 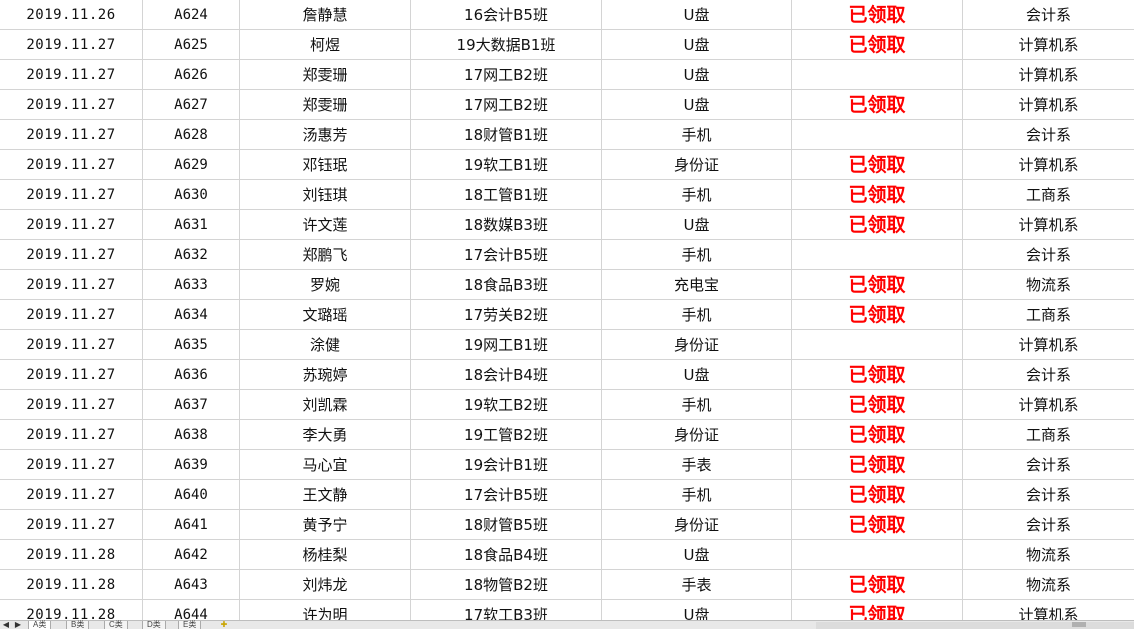 What do you see at coordinates (506, 555) in the screenshot?
I see `class-cell: 18食品B4班` at bounding box center [506, 555].